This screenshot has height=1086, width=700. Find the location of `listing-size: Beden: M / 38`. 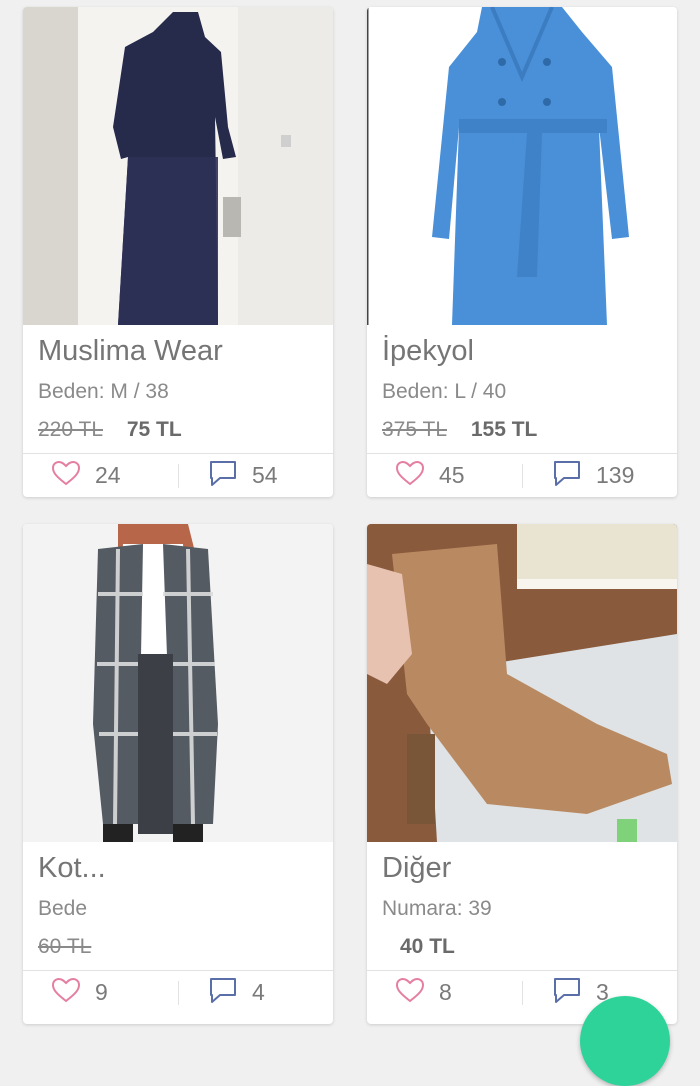

listing-size: Beden: M / 38 is located at coordinates (103, 391).